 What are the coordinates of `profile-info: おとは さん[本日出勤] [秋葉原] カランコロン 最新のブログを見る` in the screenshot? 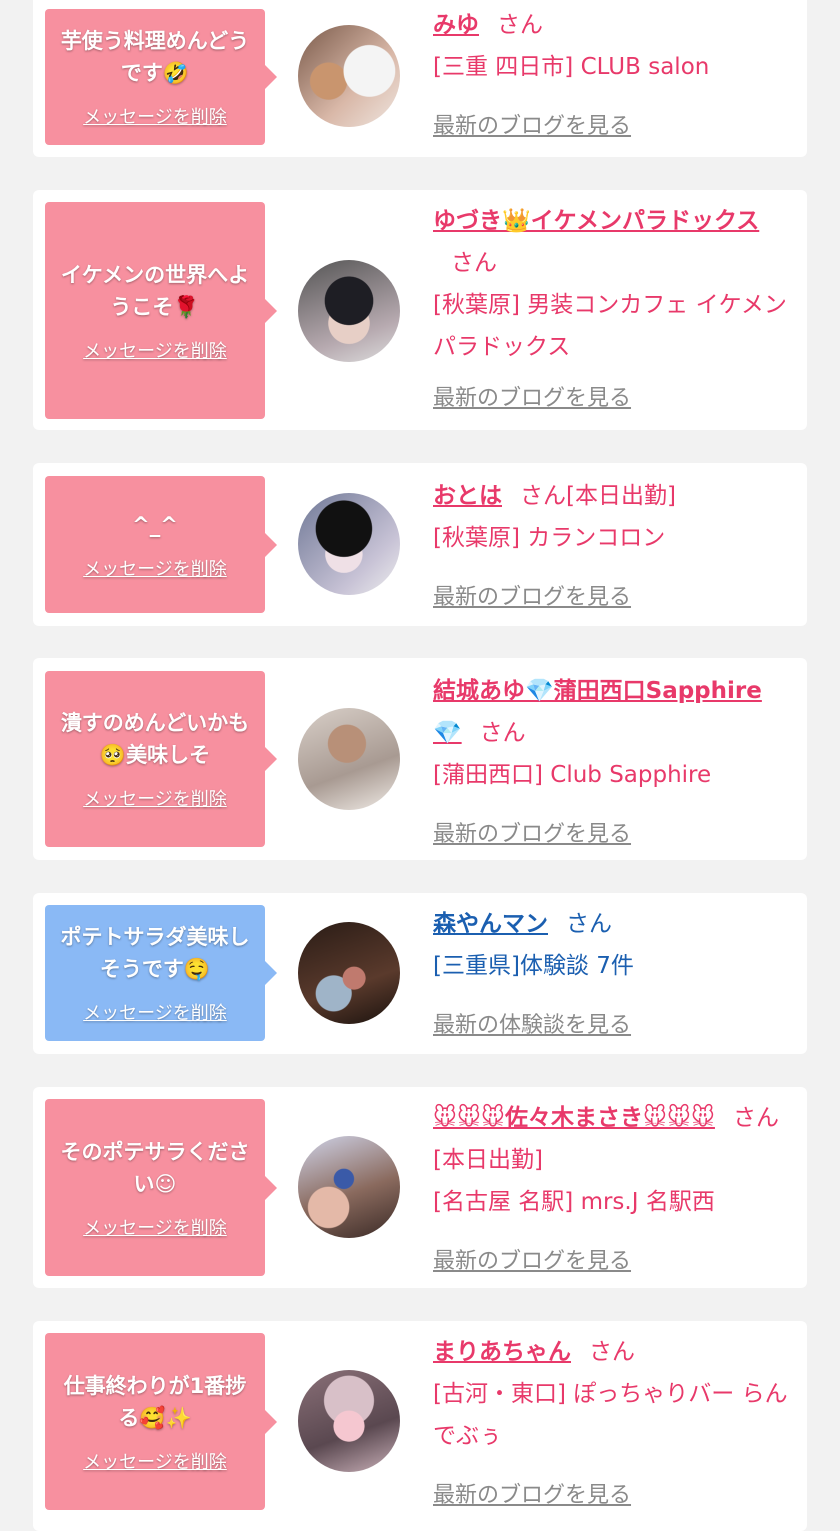 It's located at (611, 542).